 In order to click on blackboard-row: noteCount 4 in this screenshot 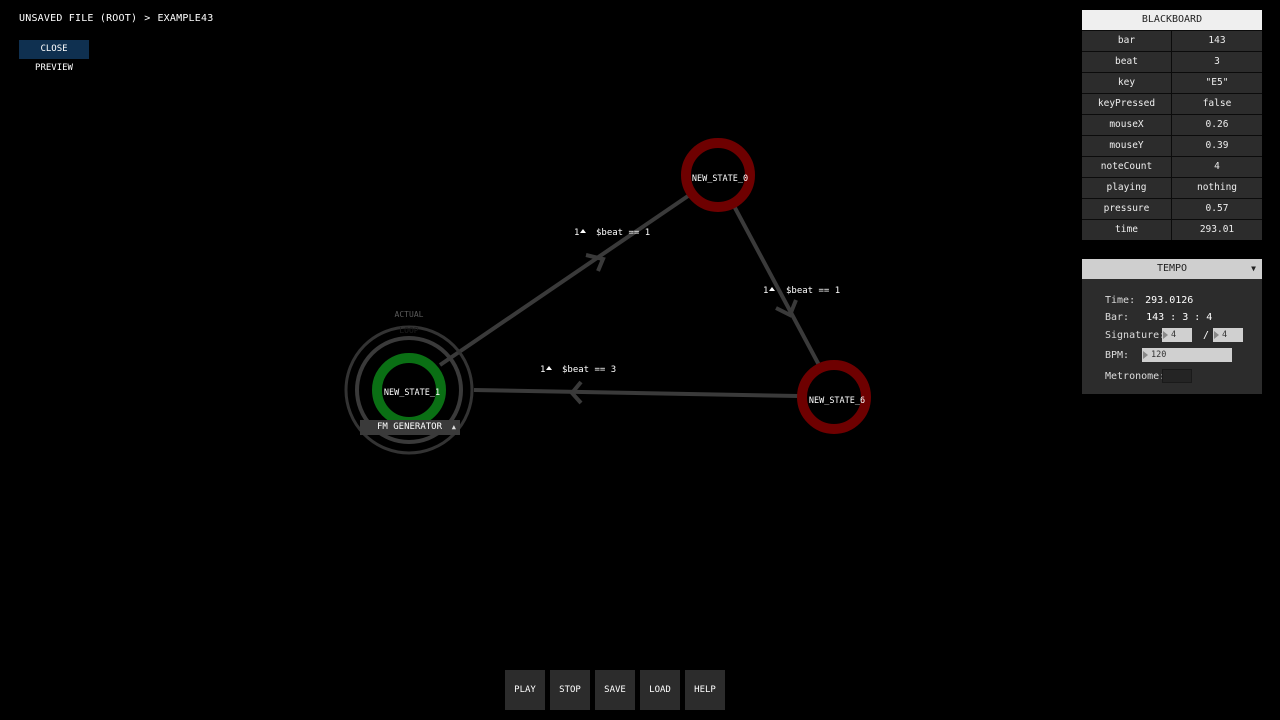, I will do `click(1172, 166)`.